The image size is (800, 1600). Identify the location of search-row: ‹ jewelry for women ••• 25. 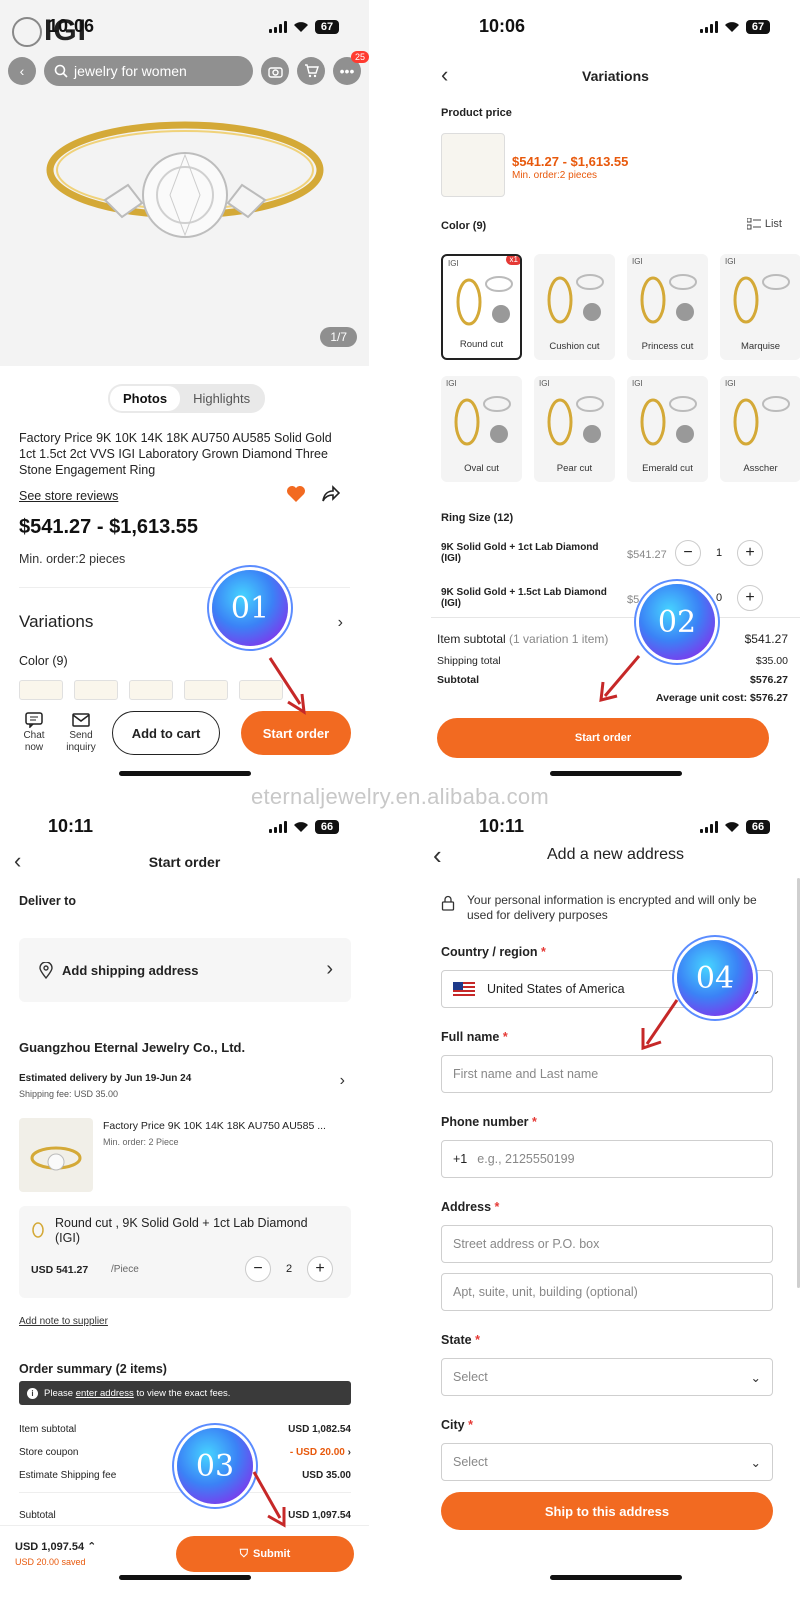
(188, 68).